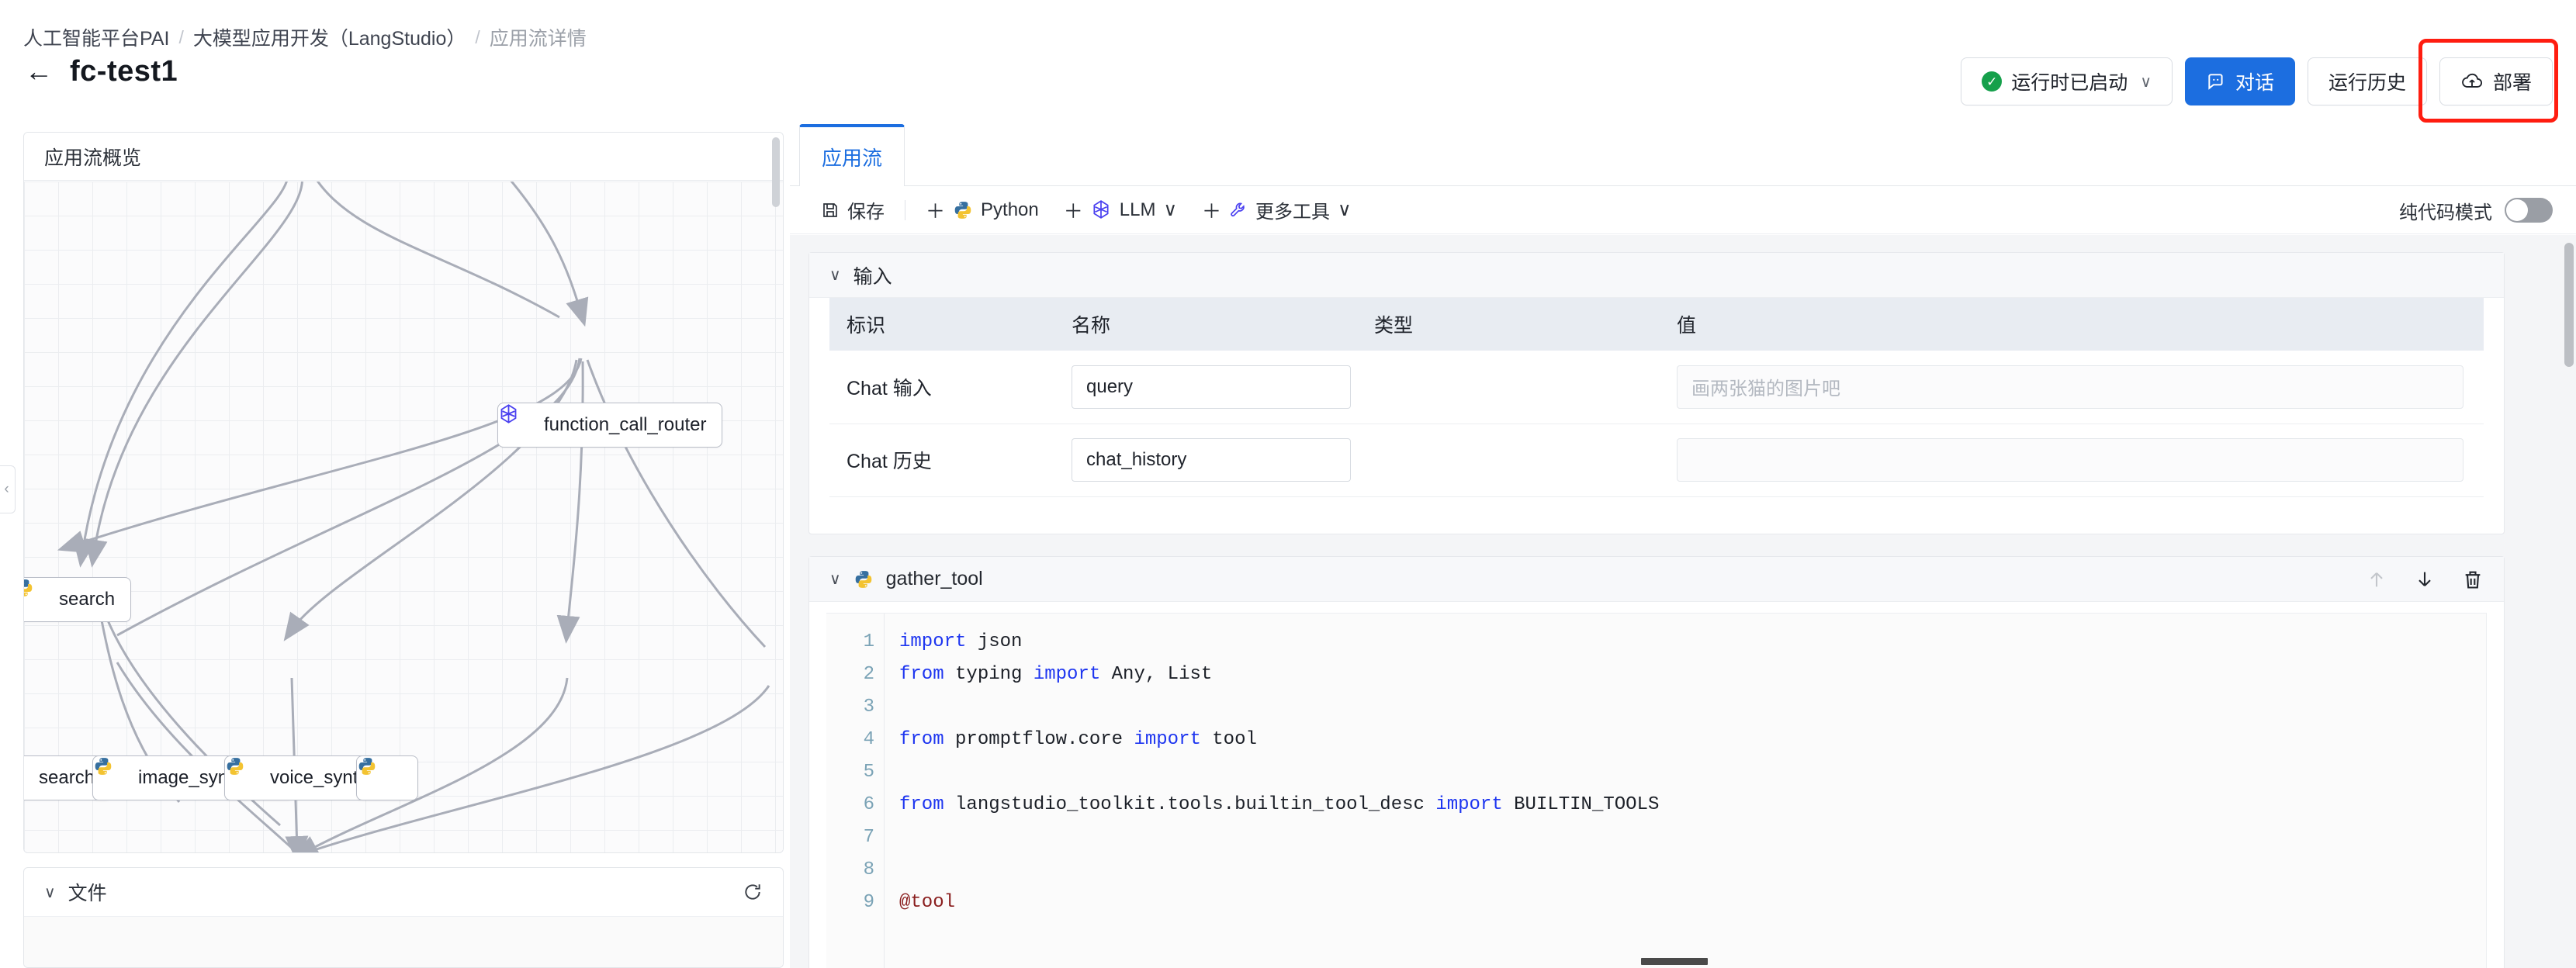 The width and height of the screenshot is (2576, 968). Describe the element at coordinates (1656, 579) in the screenshot. I see `gather-tool-header: ∨ gather_tool` at that location.